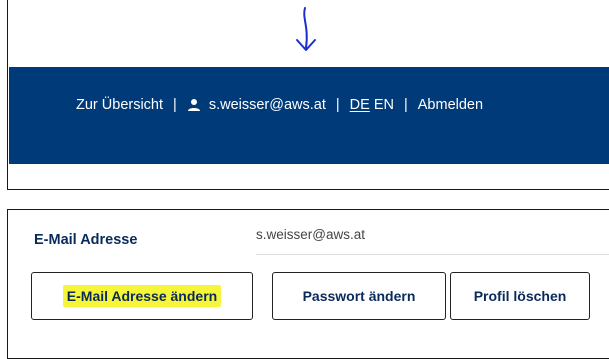 The image size is (609, 359). I want to click on email-label: E-Mail Adresse, so click(86, 240).